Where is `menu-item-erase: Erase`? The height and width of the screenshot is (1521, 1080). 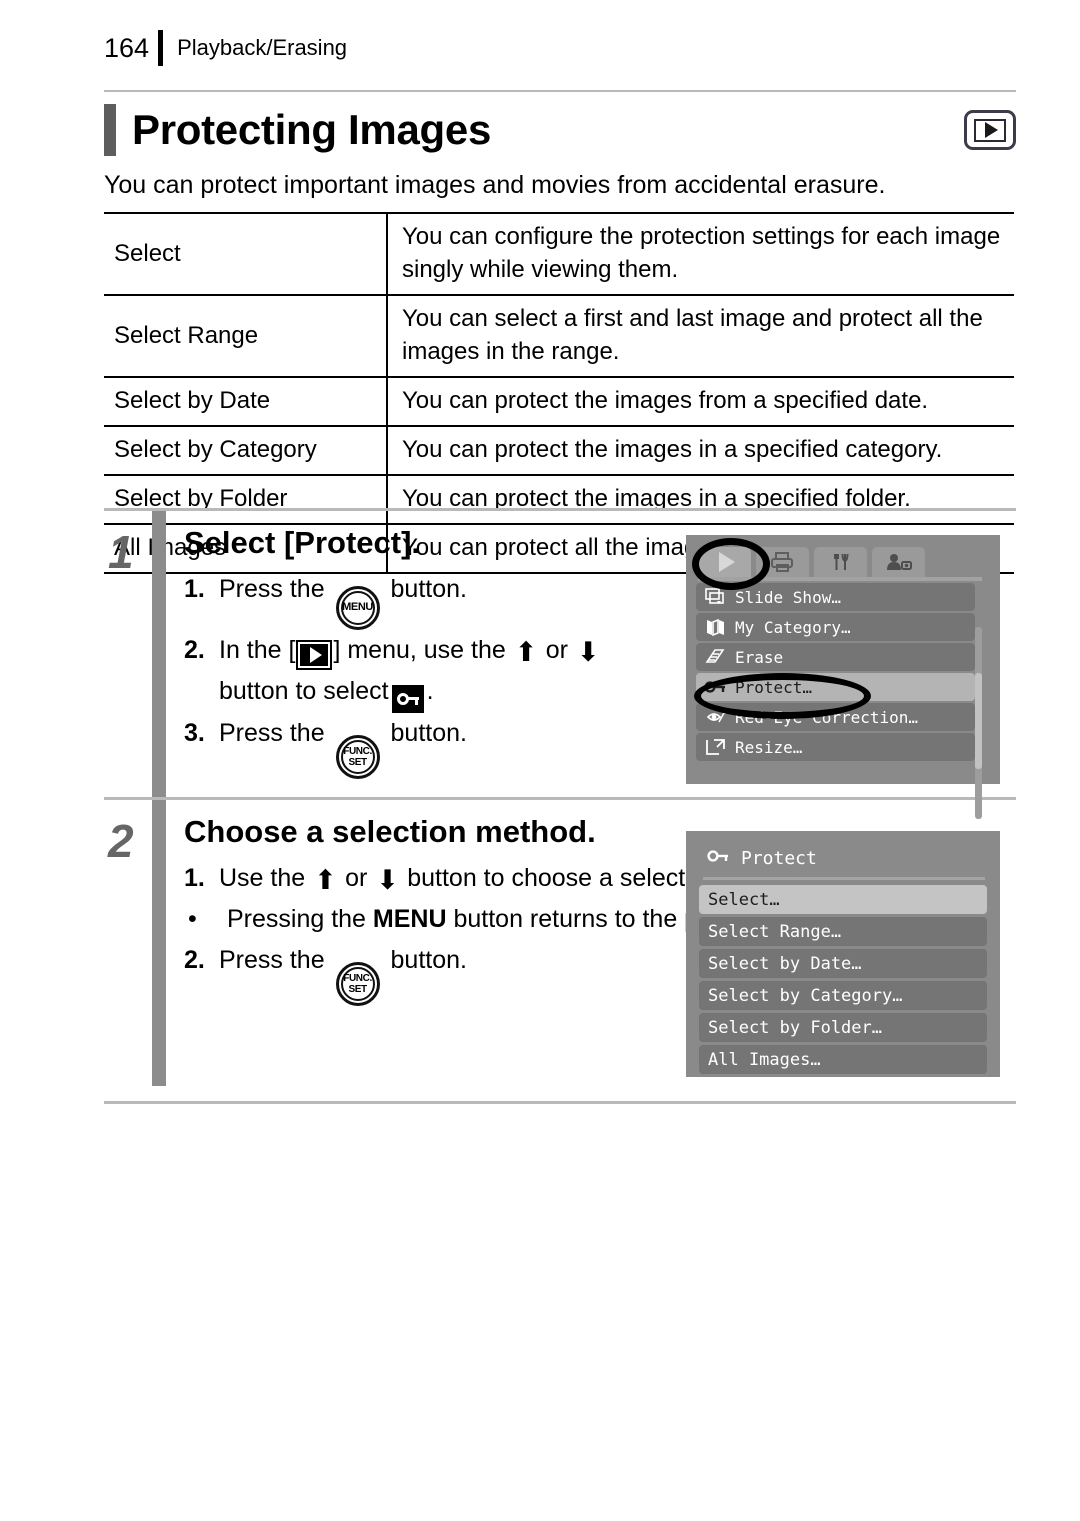 menu-item-erase: Erase is located at coordinates (835, 657).